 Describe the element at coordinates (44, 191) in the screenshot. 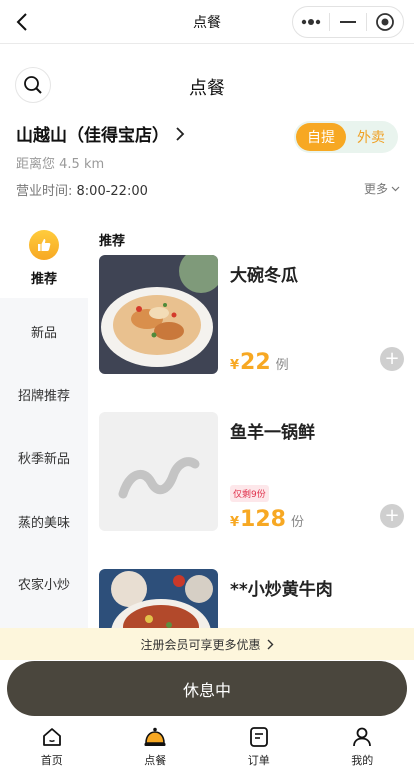

I see `hours-label: 营业时间:` at that location.